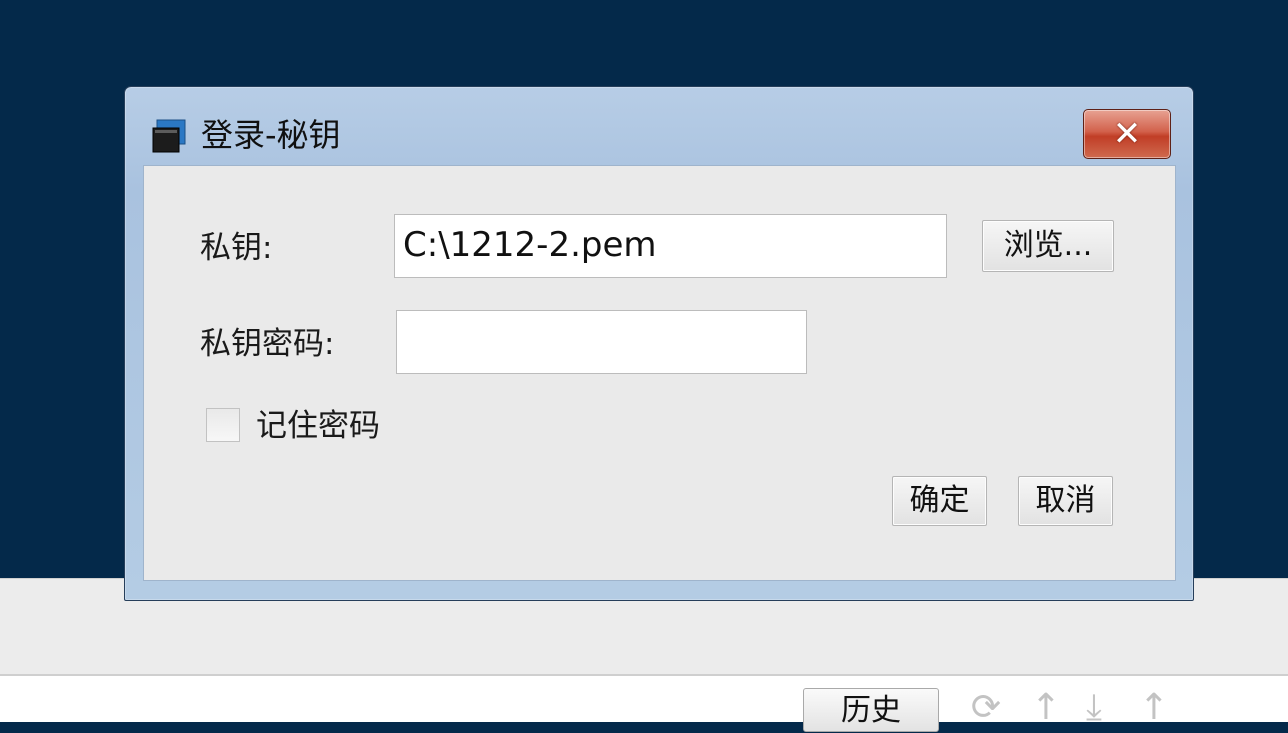 Image resolution: width=1288 pixels, height=733 pixels. I want to click on close-button: ✕, so click(1127, 134).